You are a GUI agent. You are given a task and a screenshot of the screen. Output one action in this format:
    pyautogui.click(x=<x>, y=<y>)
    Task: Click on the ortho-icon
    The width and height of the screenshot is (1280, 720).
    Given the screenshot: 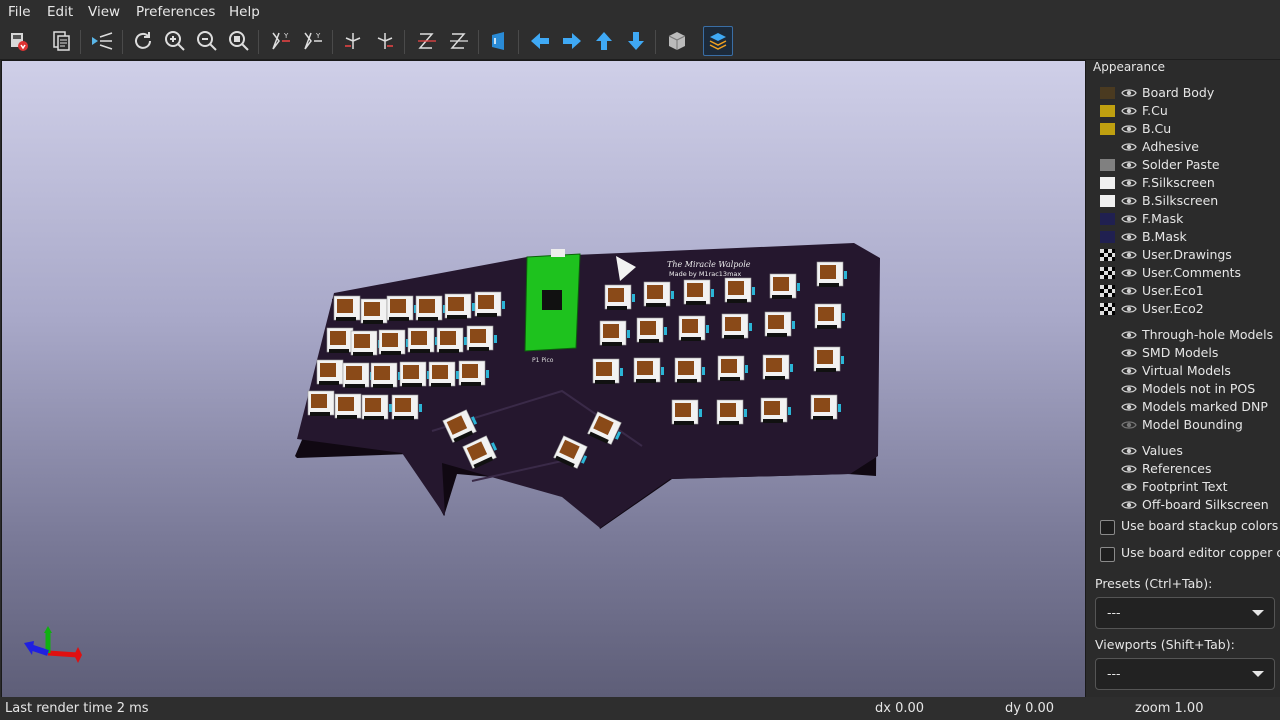 What is the action you would take?
    pyautogui.click(x=677, y=41)
    